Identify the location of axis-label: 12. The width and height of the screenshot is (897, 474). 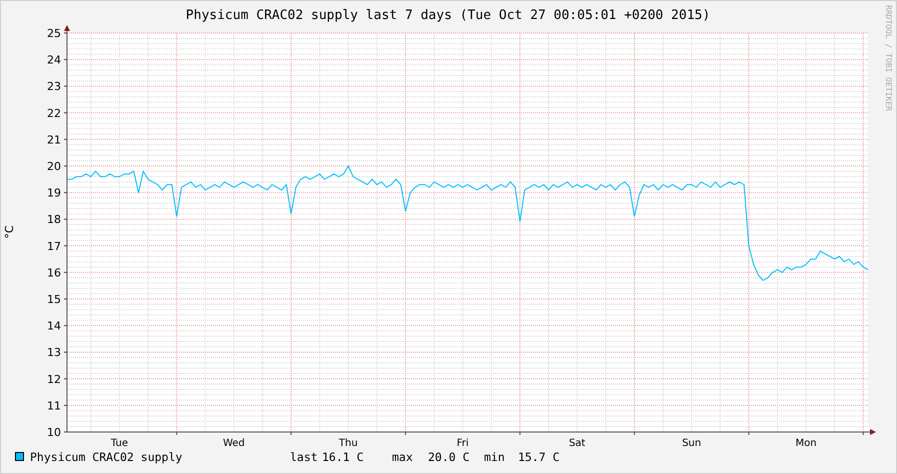
(54, 379).